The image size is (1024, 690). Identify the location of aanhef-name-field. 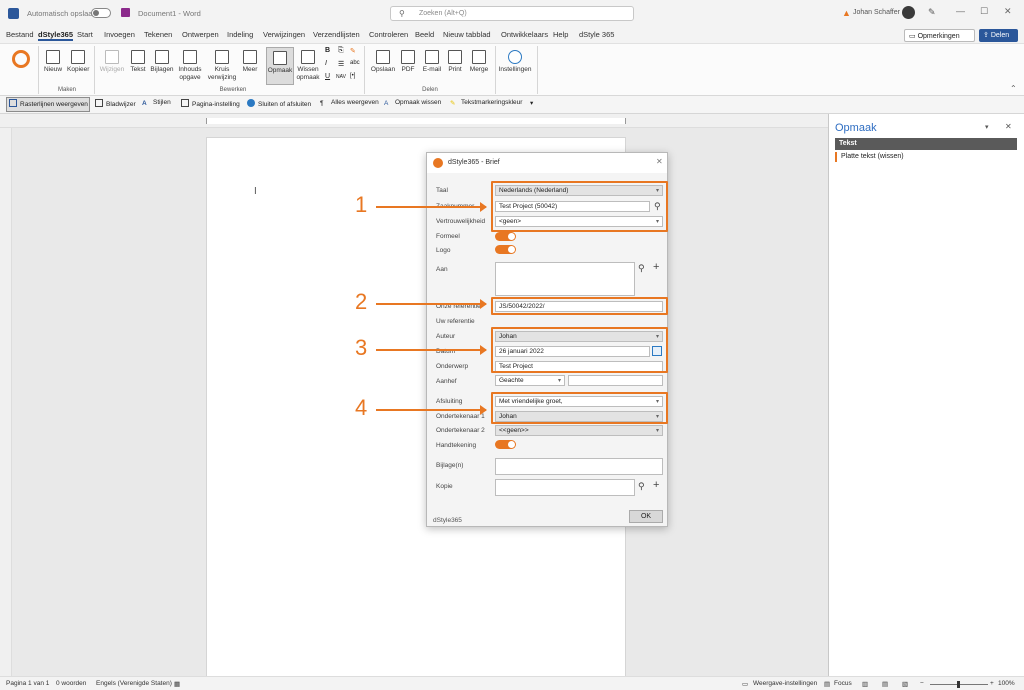
(615, 380).